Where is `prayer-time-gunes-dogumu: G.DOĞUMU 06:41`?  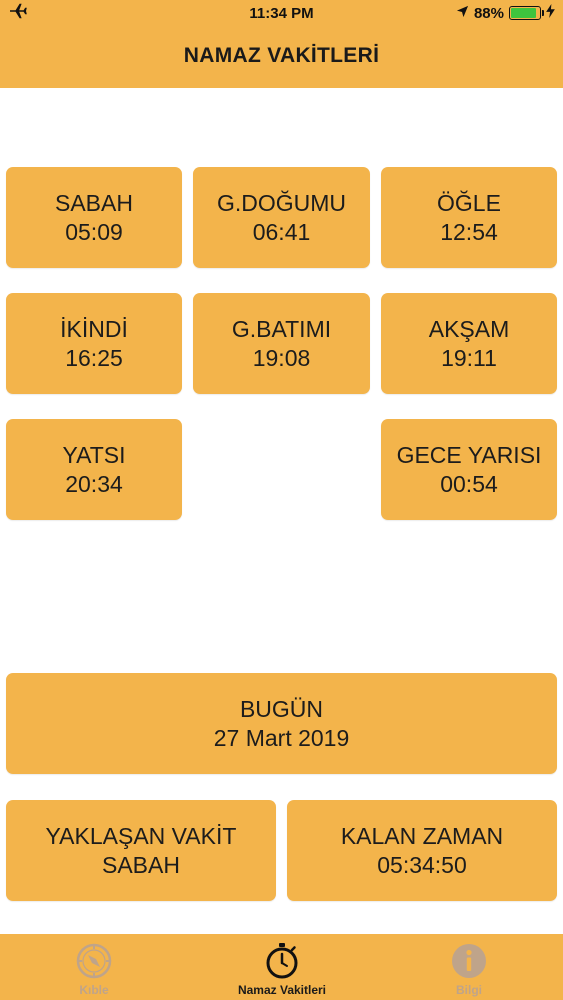 prayer-time-gunes-dogumu: G.DOĞUMU 06:41 is located at coordinates (281, 217).